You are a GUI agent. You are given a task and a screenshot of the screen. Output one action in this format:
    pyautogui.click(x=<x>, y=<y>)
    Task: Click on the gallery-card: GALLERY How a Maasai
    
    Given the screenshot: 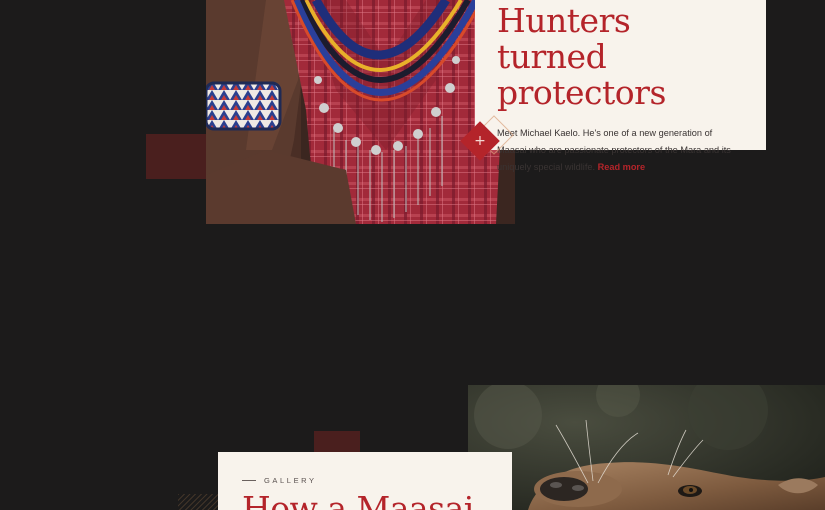 What is the action you would take?
    pyautogui.click(x=365, y=481)
    